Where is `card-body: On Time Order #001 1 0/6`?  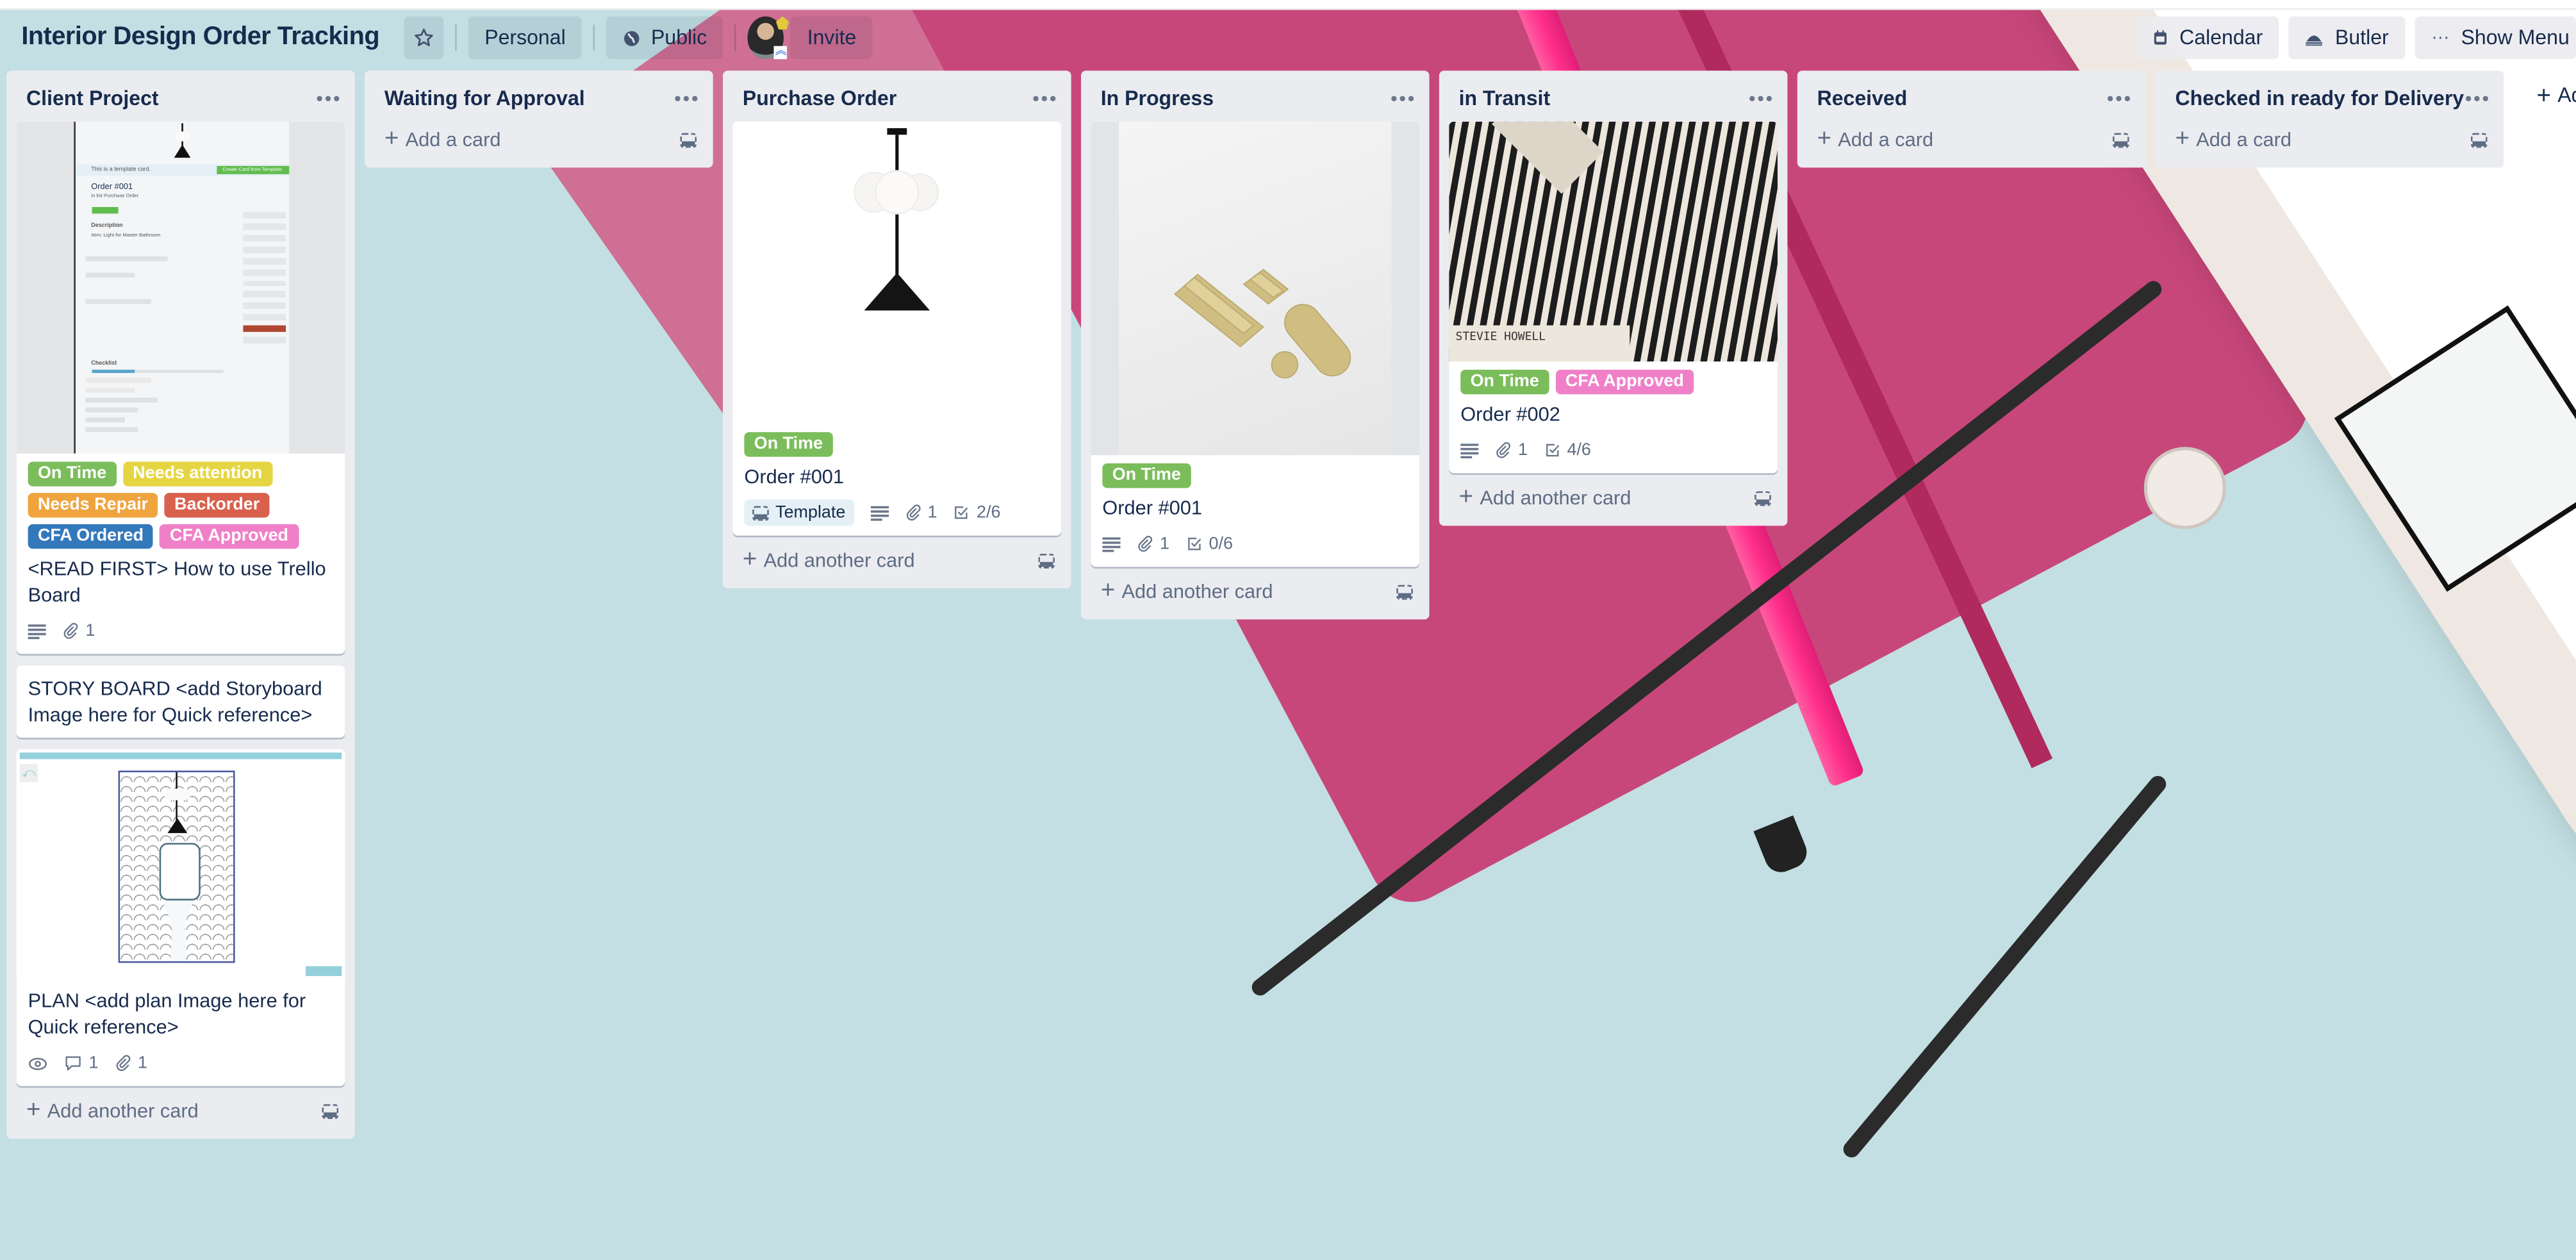 card-body: On Time Order #001 1 0/6 is located at coordinates (1255, 511).